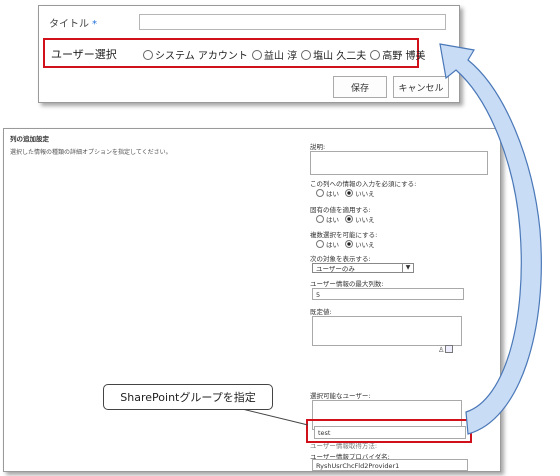 This screenshot has height=476, width=560. I want to click on callout-annotation: SharePointグループを指定, so click(188, 397).